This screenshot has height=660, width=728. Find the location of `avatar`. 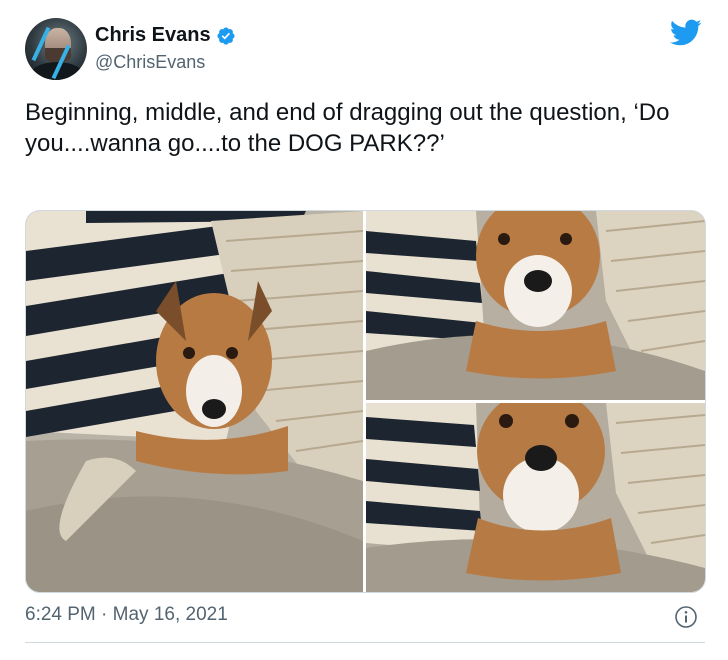

avatar is located at coordinates (56, 49).